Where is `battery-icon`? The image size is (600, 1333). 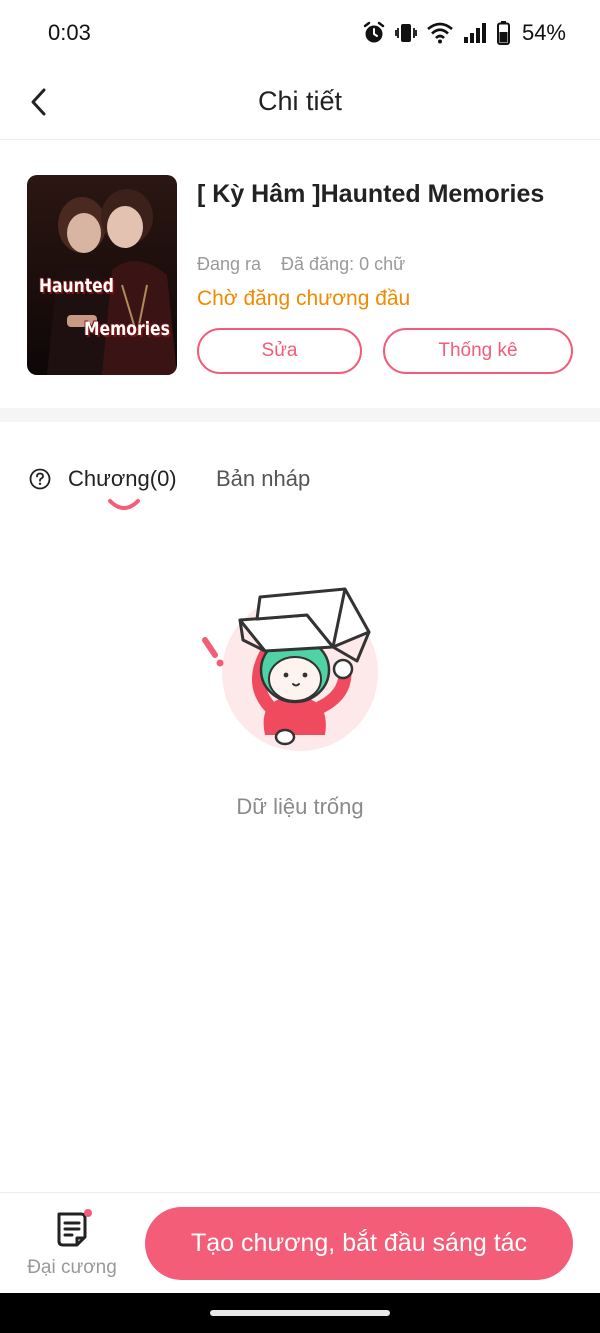
battery-icon is located at coordinates (503, 33).